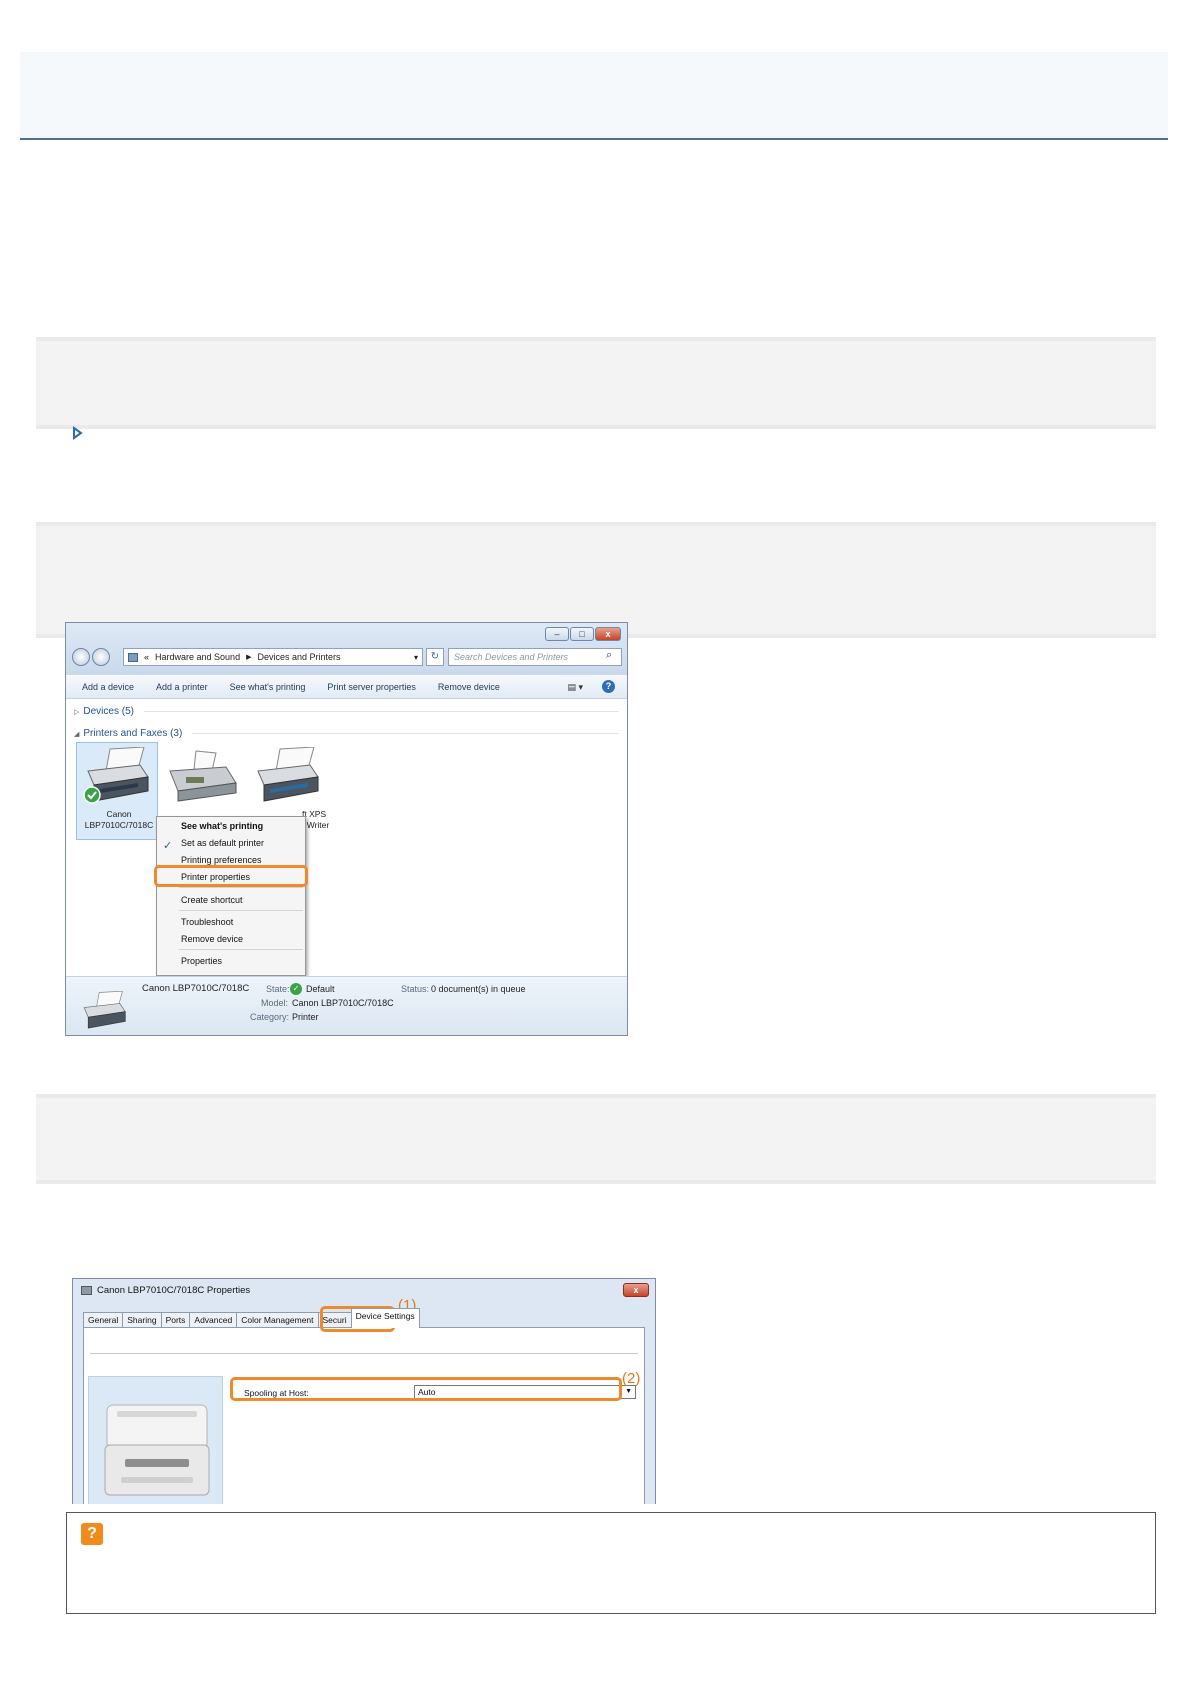 This screenshot has height=1684, width=1190. I want to click on properties-title-bar: Canon LBP7010C/7018C Properties, so click(165, 1290).